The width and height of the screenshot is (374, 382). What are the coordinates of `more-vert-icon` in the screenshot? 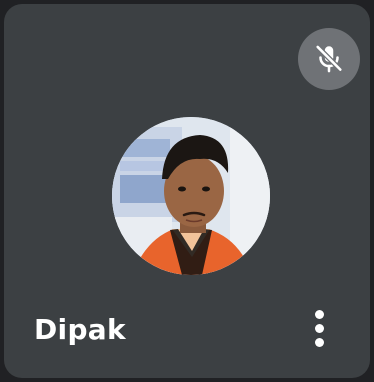 It's located at (319, 314).